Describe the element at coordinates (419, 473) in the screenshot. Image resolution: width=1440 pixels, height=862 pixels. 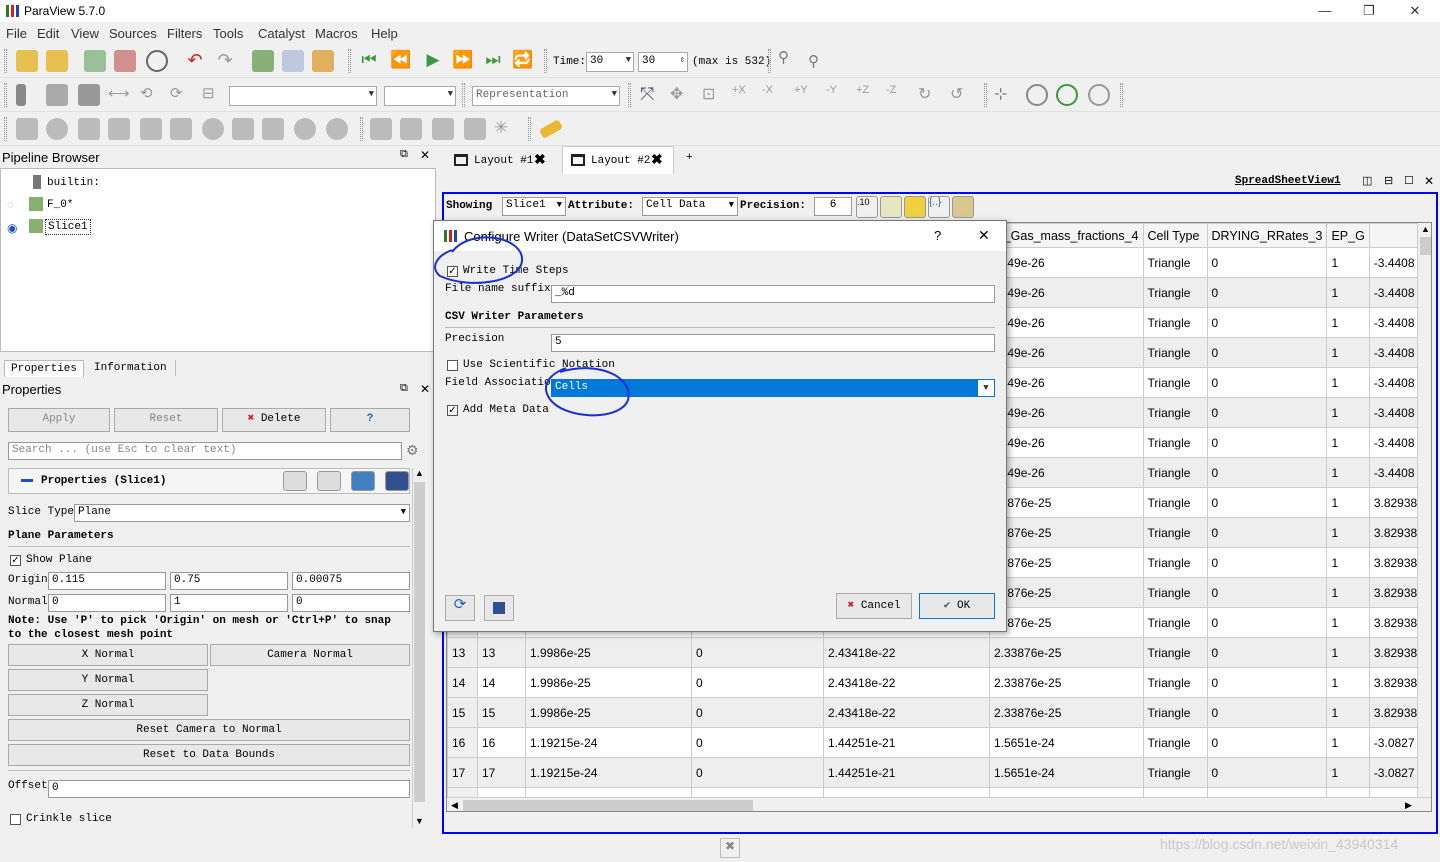
I see `scroll-up-icon: ▲` at that location.